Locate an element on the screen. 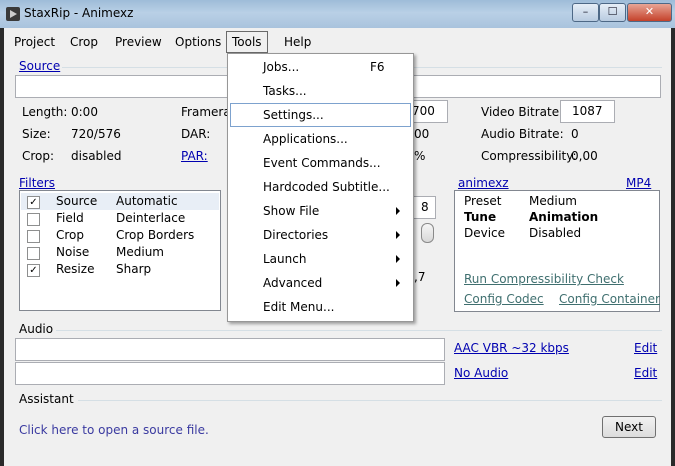  partial-value-2: 00 is located at coordinates (422, 134).